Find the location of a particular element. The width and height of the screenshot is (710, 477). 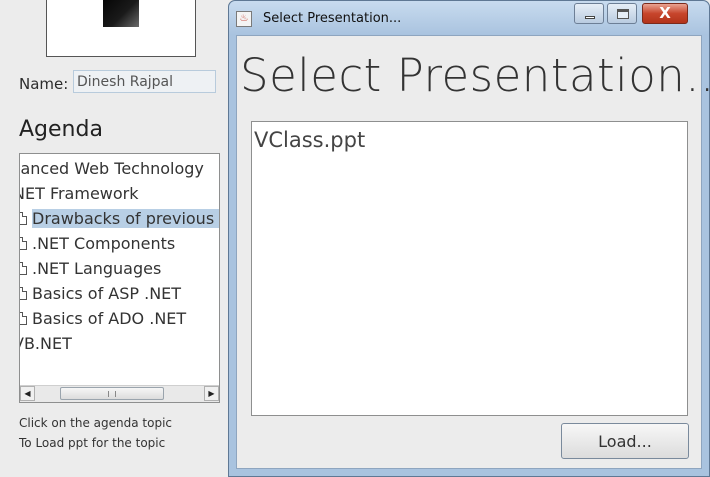

agenda-item-label: Basics of ASP .NET is located at coordinates (107, 293).